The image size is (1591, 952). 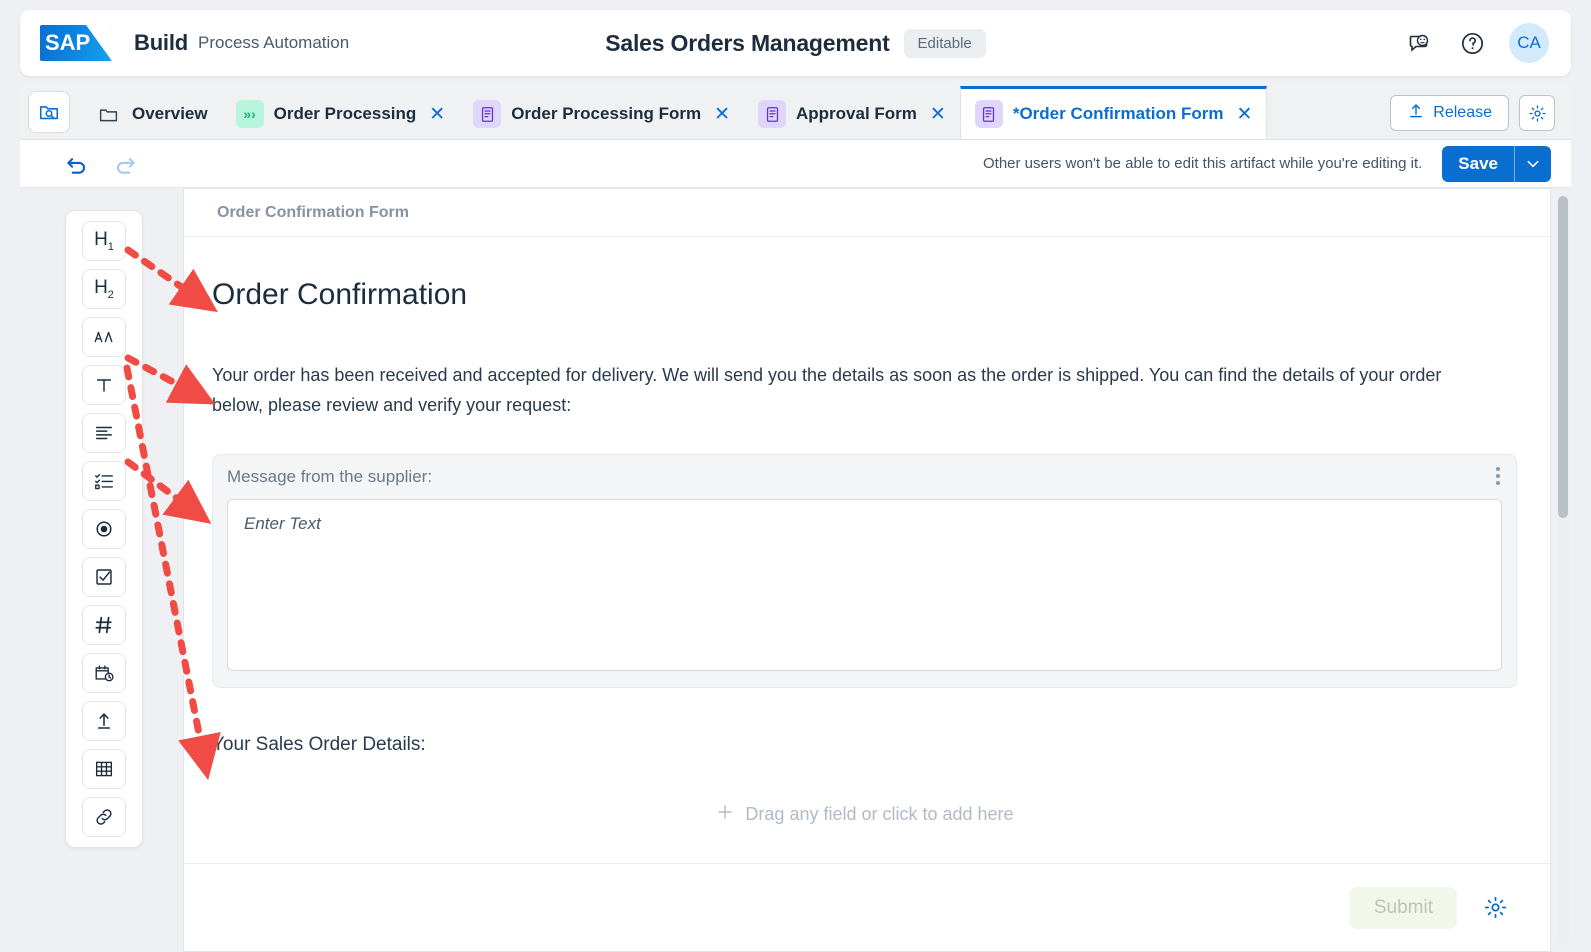 I want to click on supplier-message-label: Message from the supplier:, so click(x=330, y=477).